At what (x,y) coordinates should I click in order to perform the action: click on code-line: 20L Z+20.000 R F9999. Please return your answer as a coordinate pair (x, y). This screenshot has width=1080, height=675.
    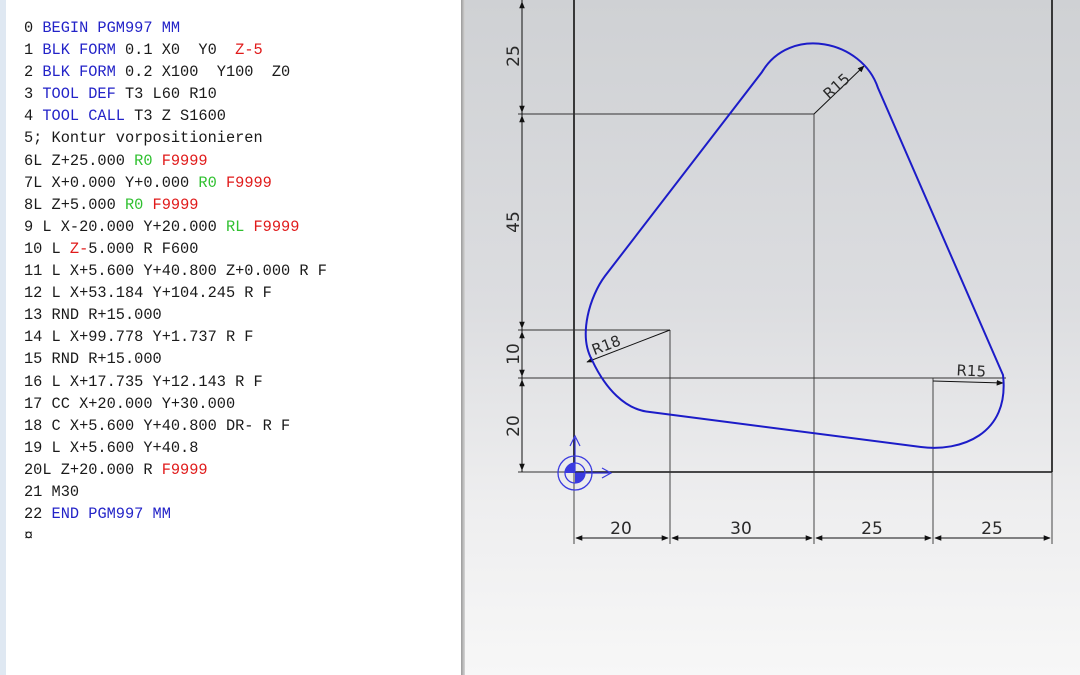
    Looking at the image, I should click on (175, 470).